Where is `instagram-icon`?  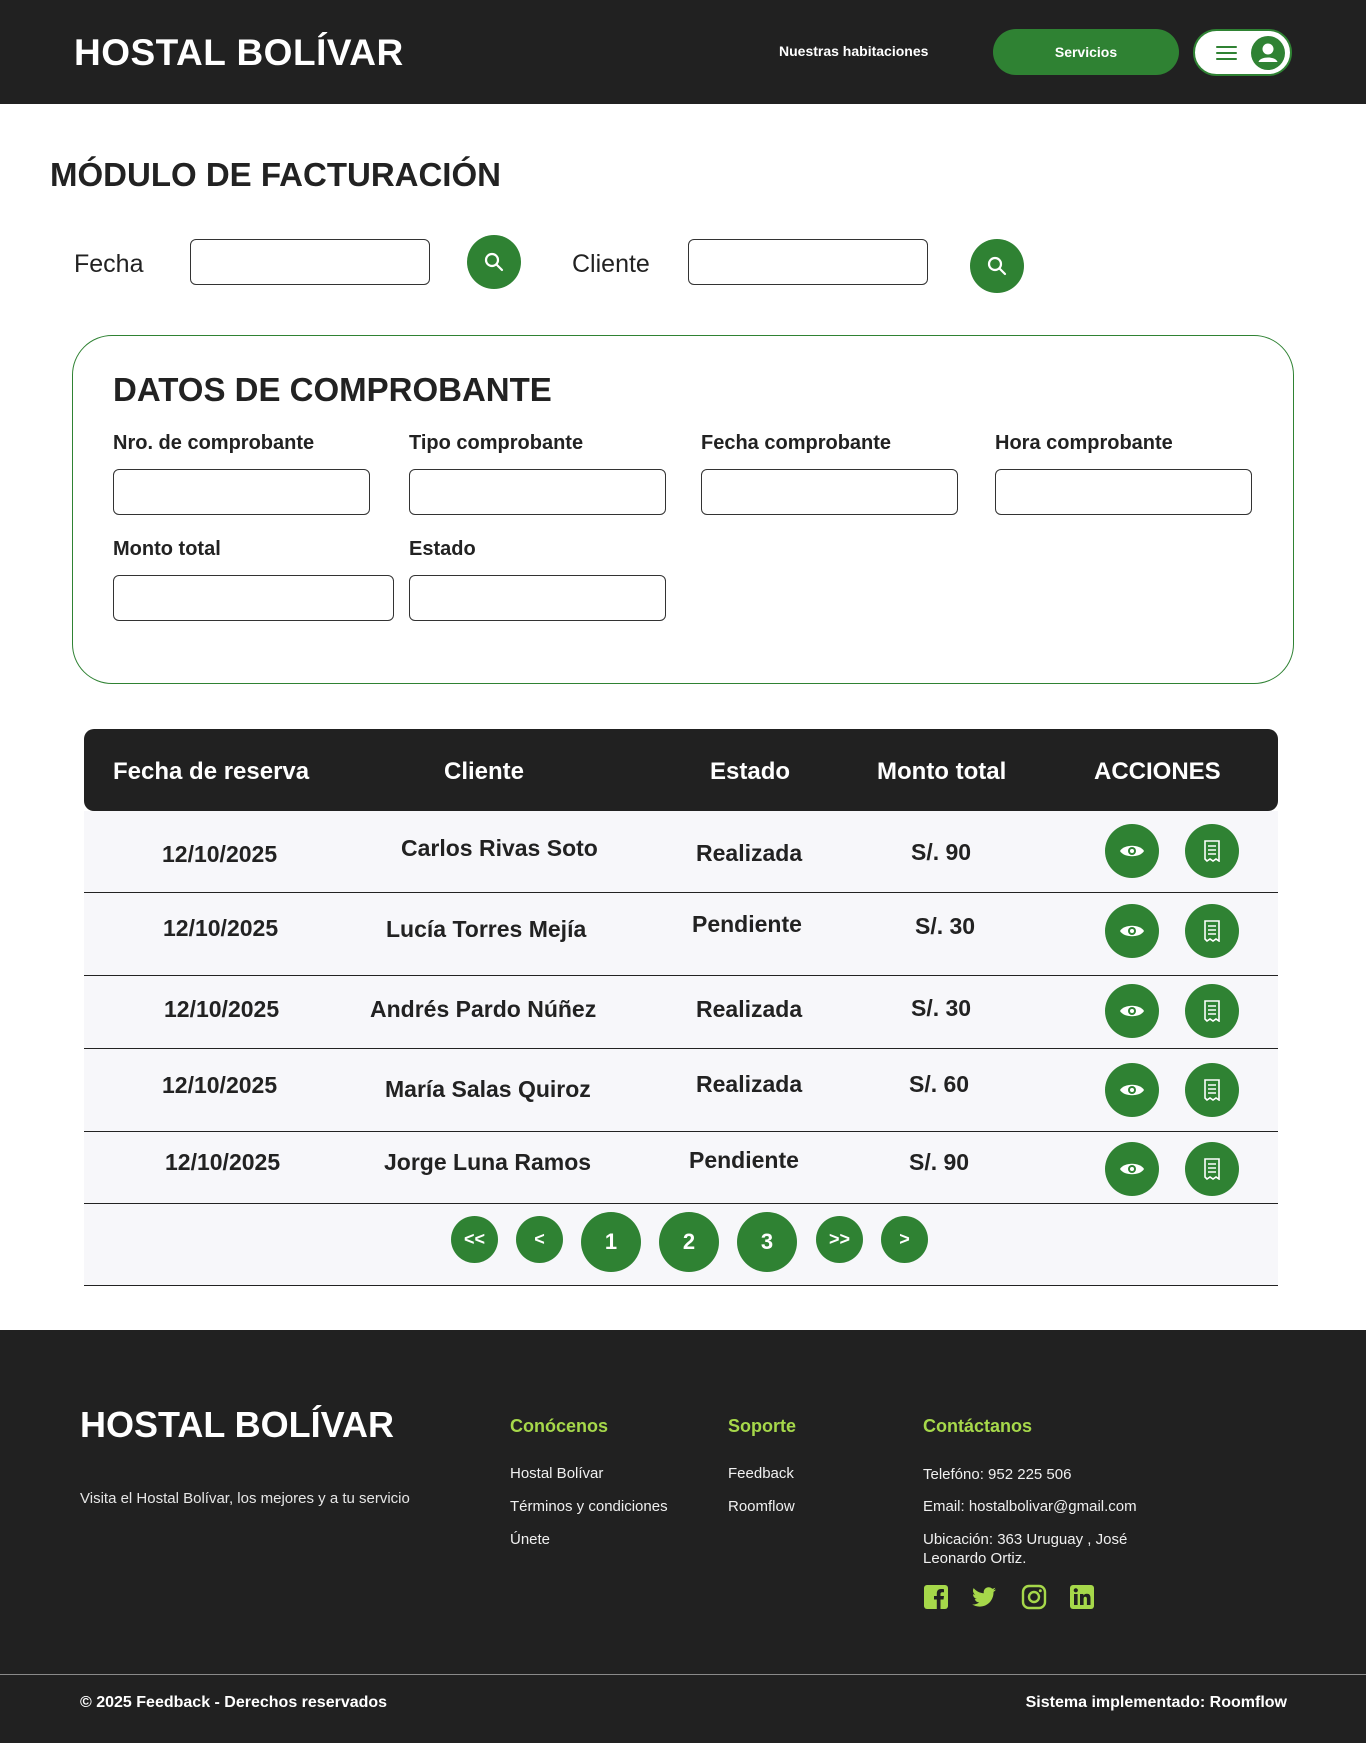
instagram-icon is located at coordinates (1034, 1597).